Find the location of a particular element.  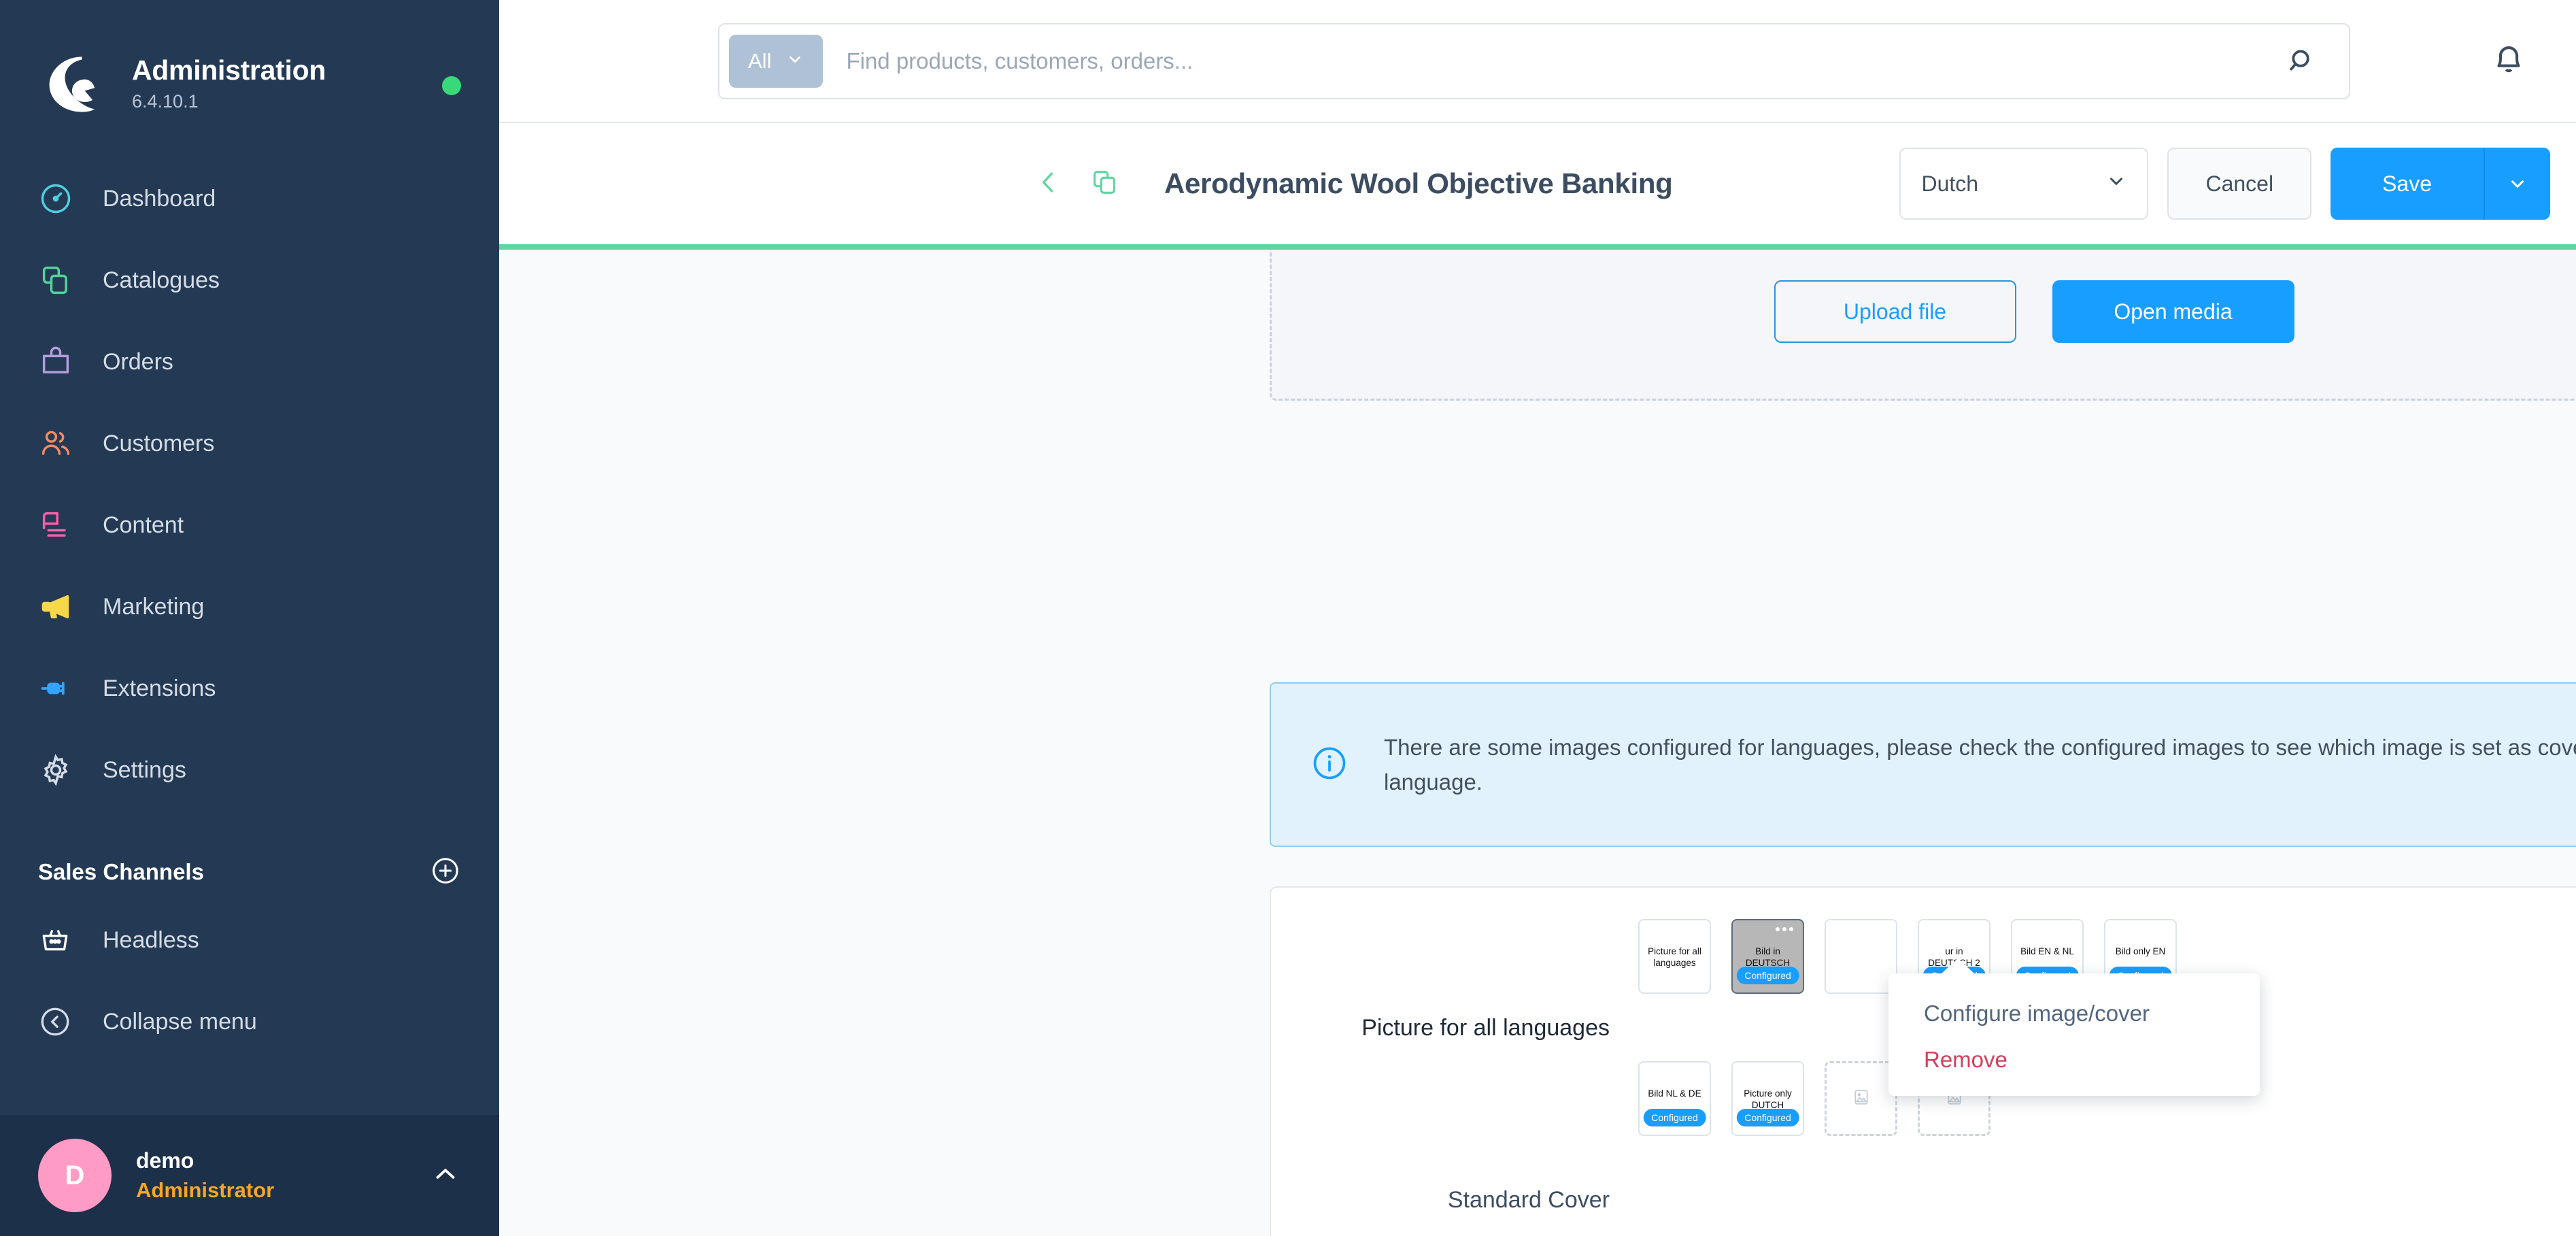

customers-people-icon is located at coordinates (59, 444).